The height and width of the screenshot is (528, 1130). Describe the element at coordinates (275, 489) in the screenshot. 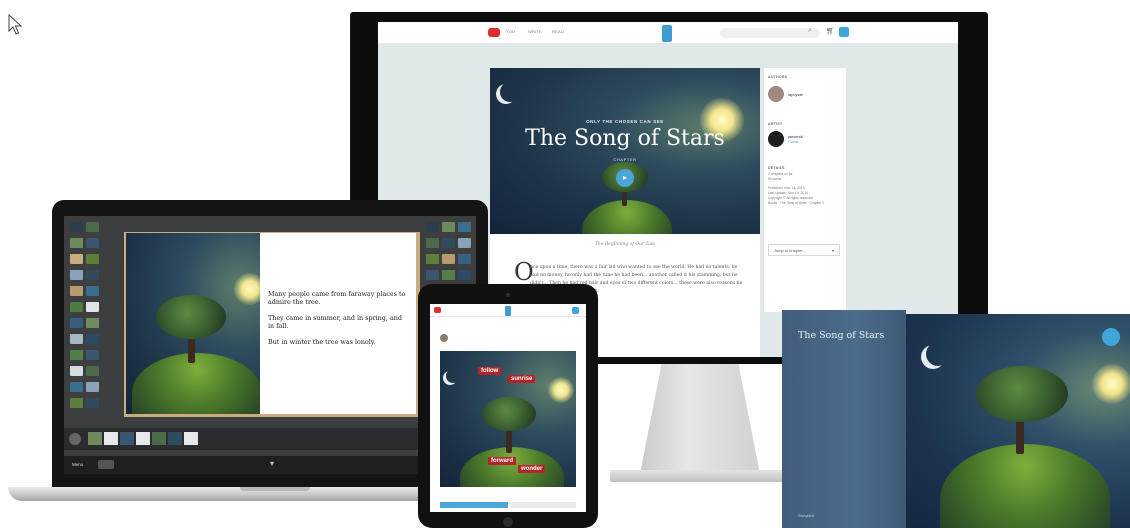

I see `laptop-notch` at that location.